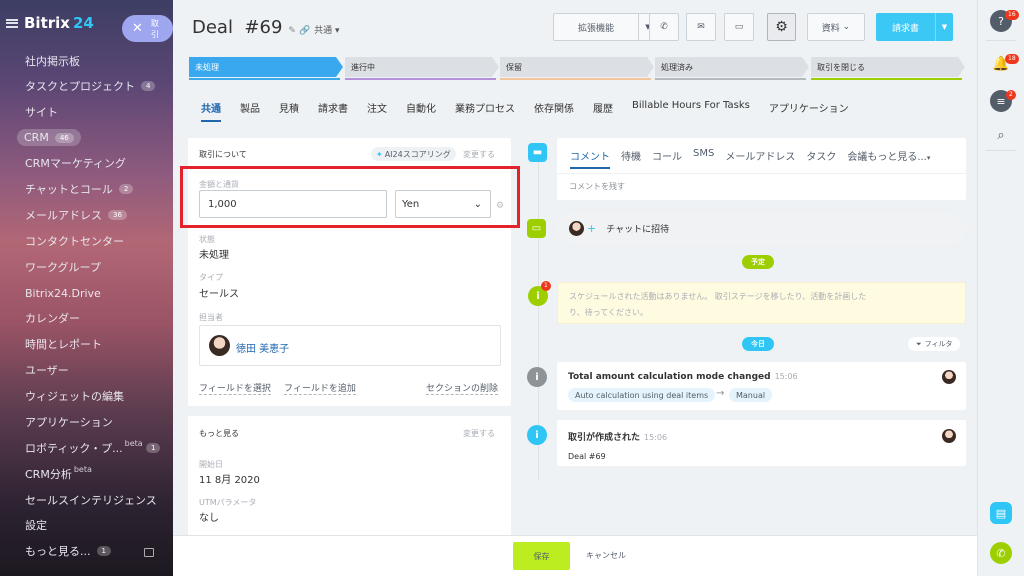  What do you see at coordinates (377, 107) in the screenshot?
I see `tab-orders: 注文` at bounding box center [377, 107].